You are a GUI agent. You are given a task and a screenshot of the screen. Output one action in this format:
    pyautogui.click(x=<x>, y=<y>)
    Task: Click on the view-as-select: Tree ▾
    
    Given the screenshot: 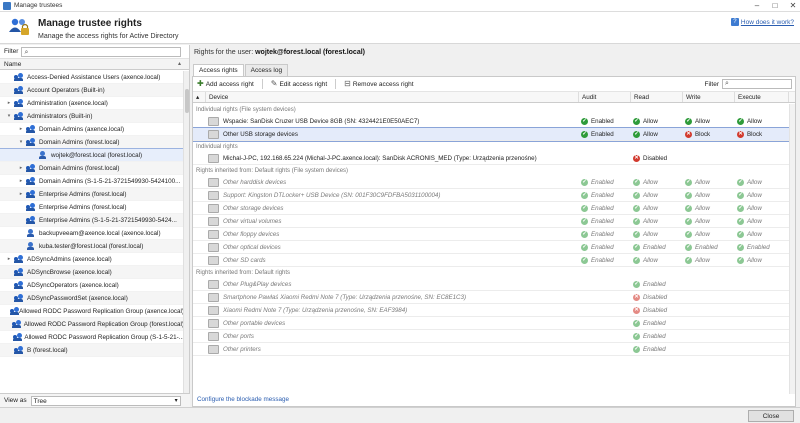 What is the action you would take?
    pyautogui.click(x=105, y=400)
    